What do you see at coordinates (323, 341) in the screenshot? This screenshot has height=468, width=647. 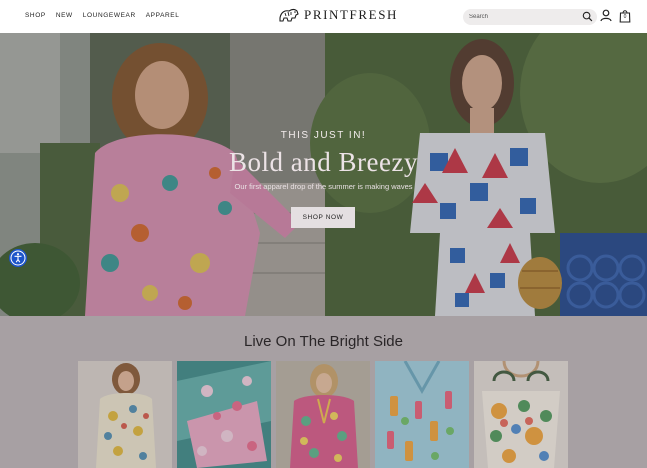 I see `section-title: Live On The Bright Side` at bounding box center [323, 341].